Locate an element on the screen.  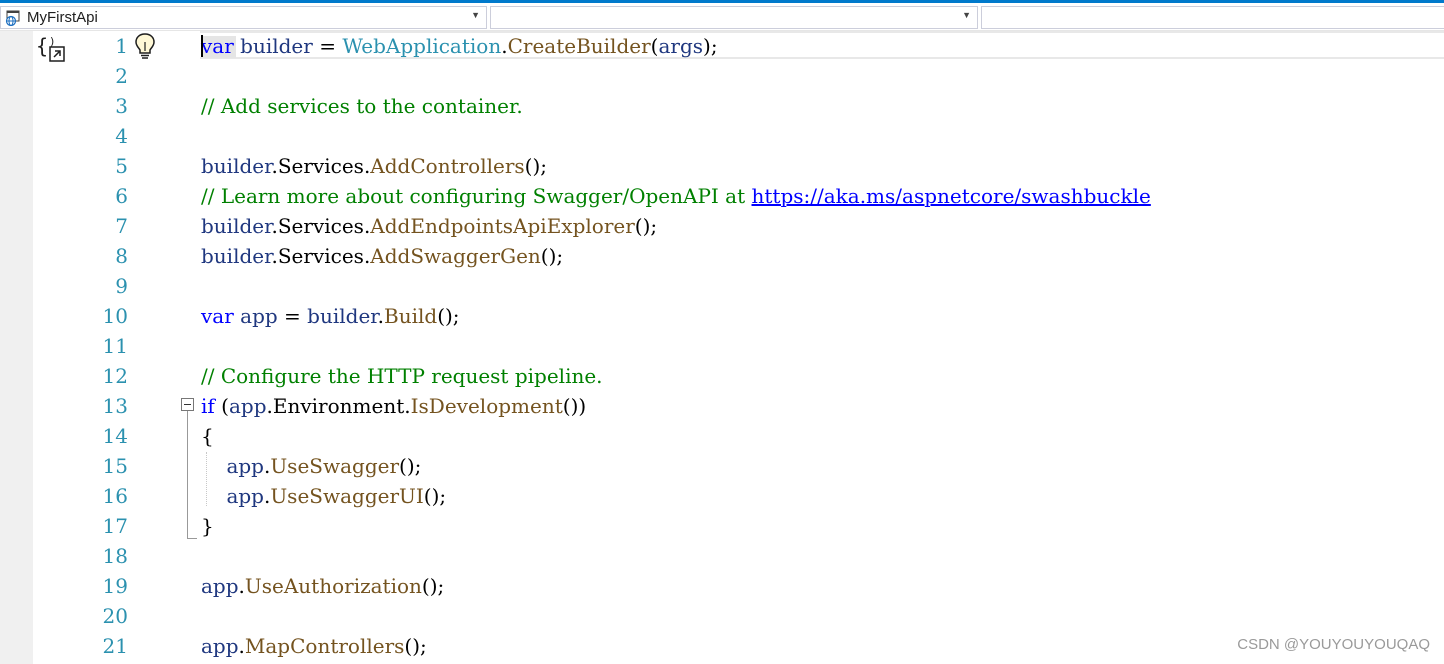
code-token: ()) is located at coordinates (574, 406).